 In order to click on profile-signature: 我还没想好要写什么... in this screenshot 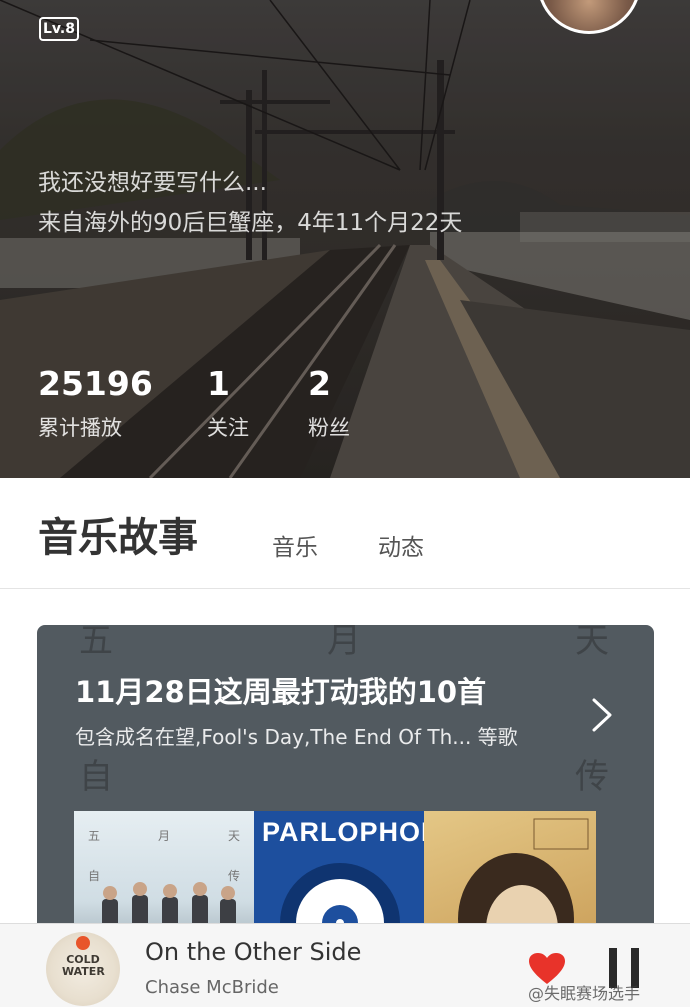, I will do `click(152, 180)`.